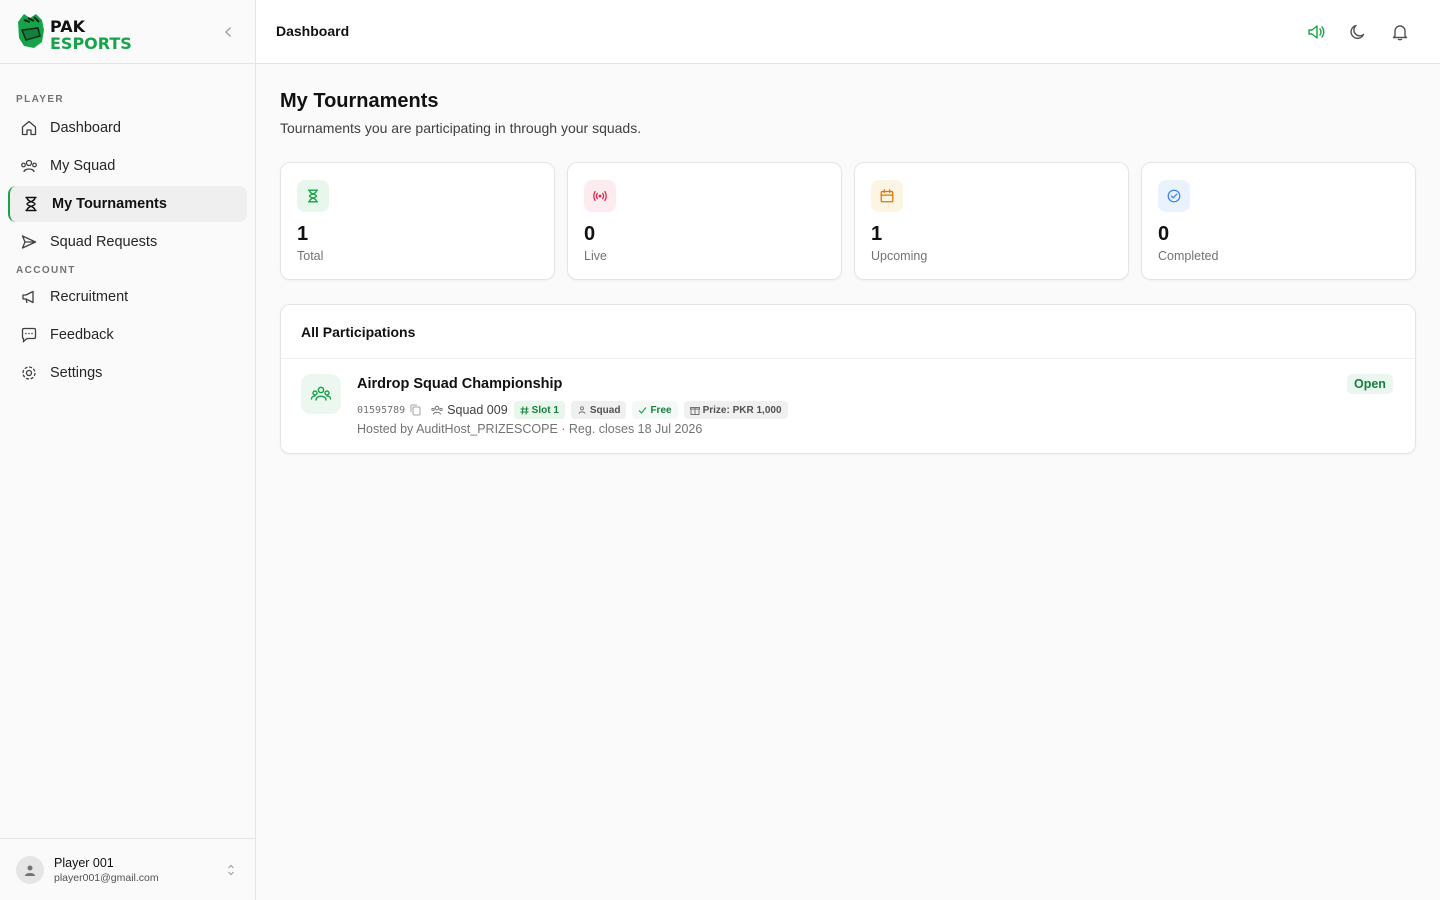 The width and height of the screenshot is (1440, 900). What do you see at coordinates (85, 128) in the screenshot?
I see `sidebar-item-label: Dashboard` at bounding box center [85, 128].